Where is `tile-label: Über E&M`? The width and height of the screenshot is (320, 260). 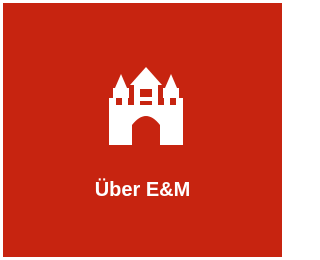 tile-label: Über E&M is located at coordinates (142, 190).